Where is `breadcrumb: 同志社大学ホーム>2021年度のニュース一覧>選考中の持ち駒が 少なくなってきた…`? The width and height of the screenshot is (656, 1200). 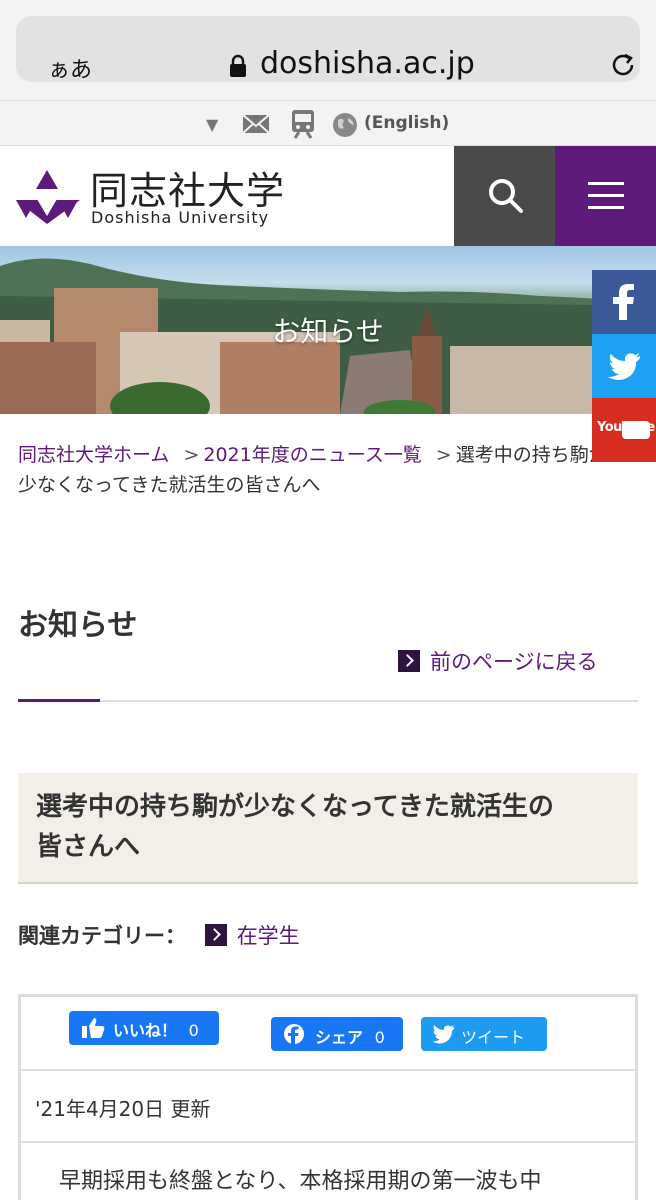
breadcrumb: 同志社大学ホーム>2021年度のニュース一覧>選考中の持ち駒が 少なくなってきた… is located at coordinates (328, 470).